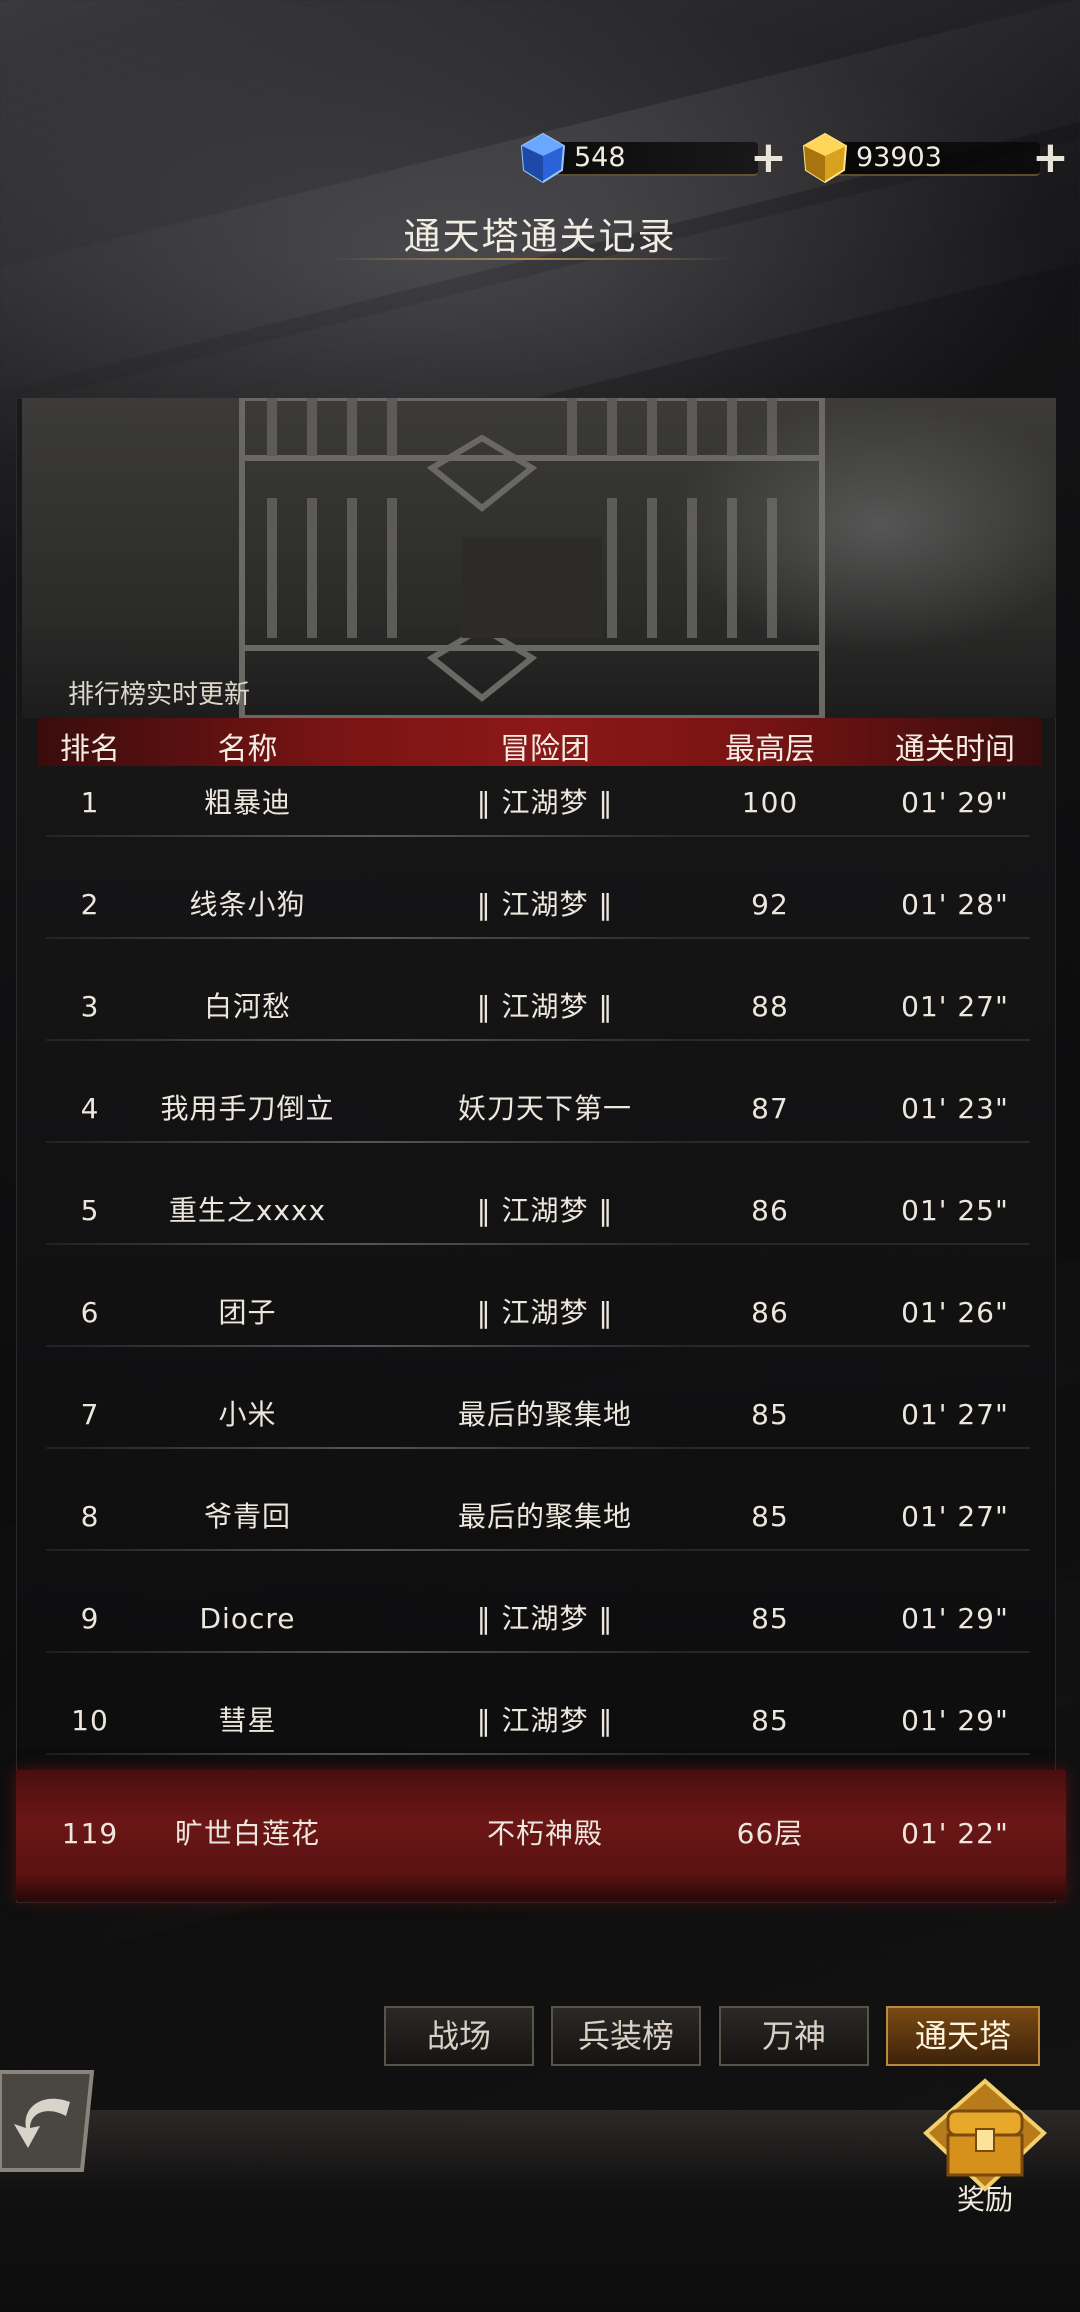 This screenshot has width=1080, height=2312. What do you see at coordinates (90, 802) in the screenshot?
I see `row-rank: 1` at bounding box center [90, 802].